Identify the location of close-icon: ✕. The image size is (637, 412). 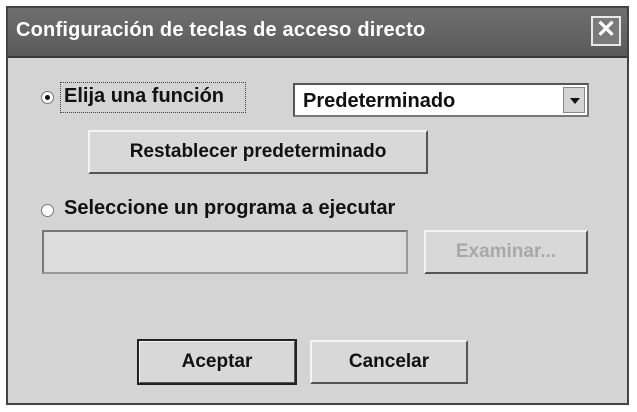
(606, 29).